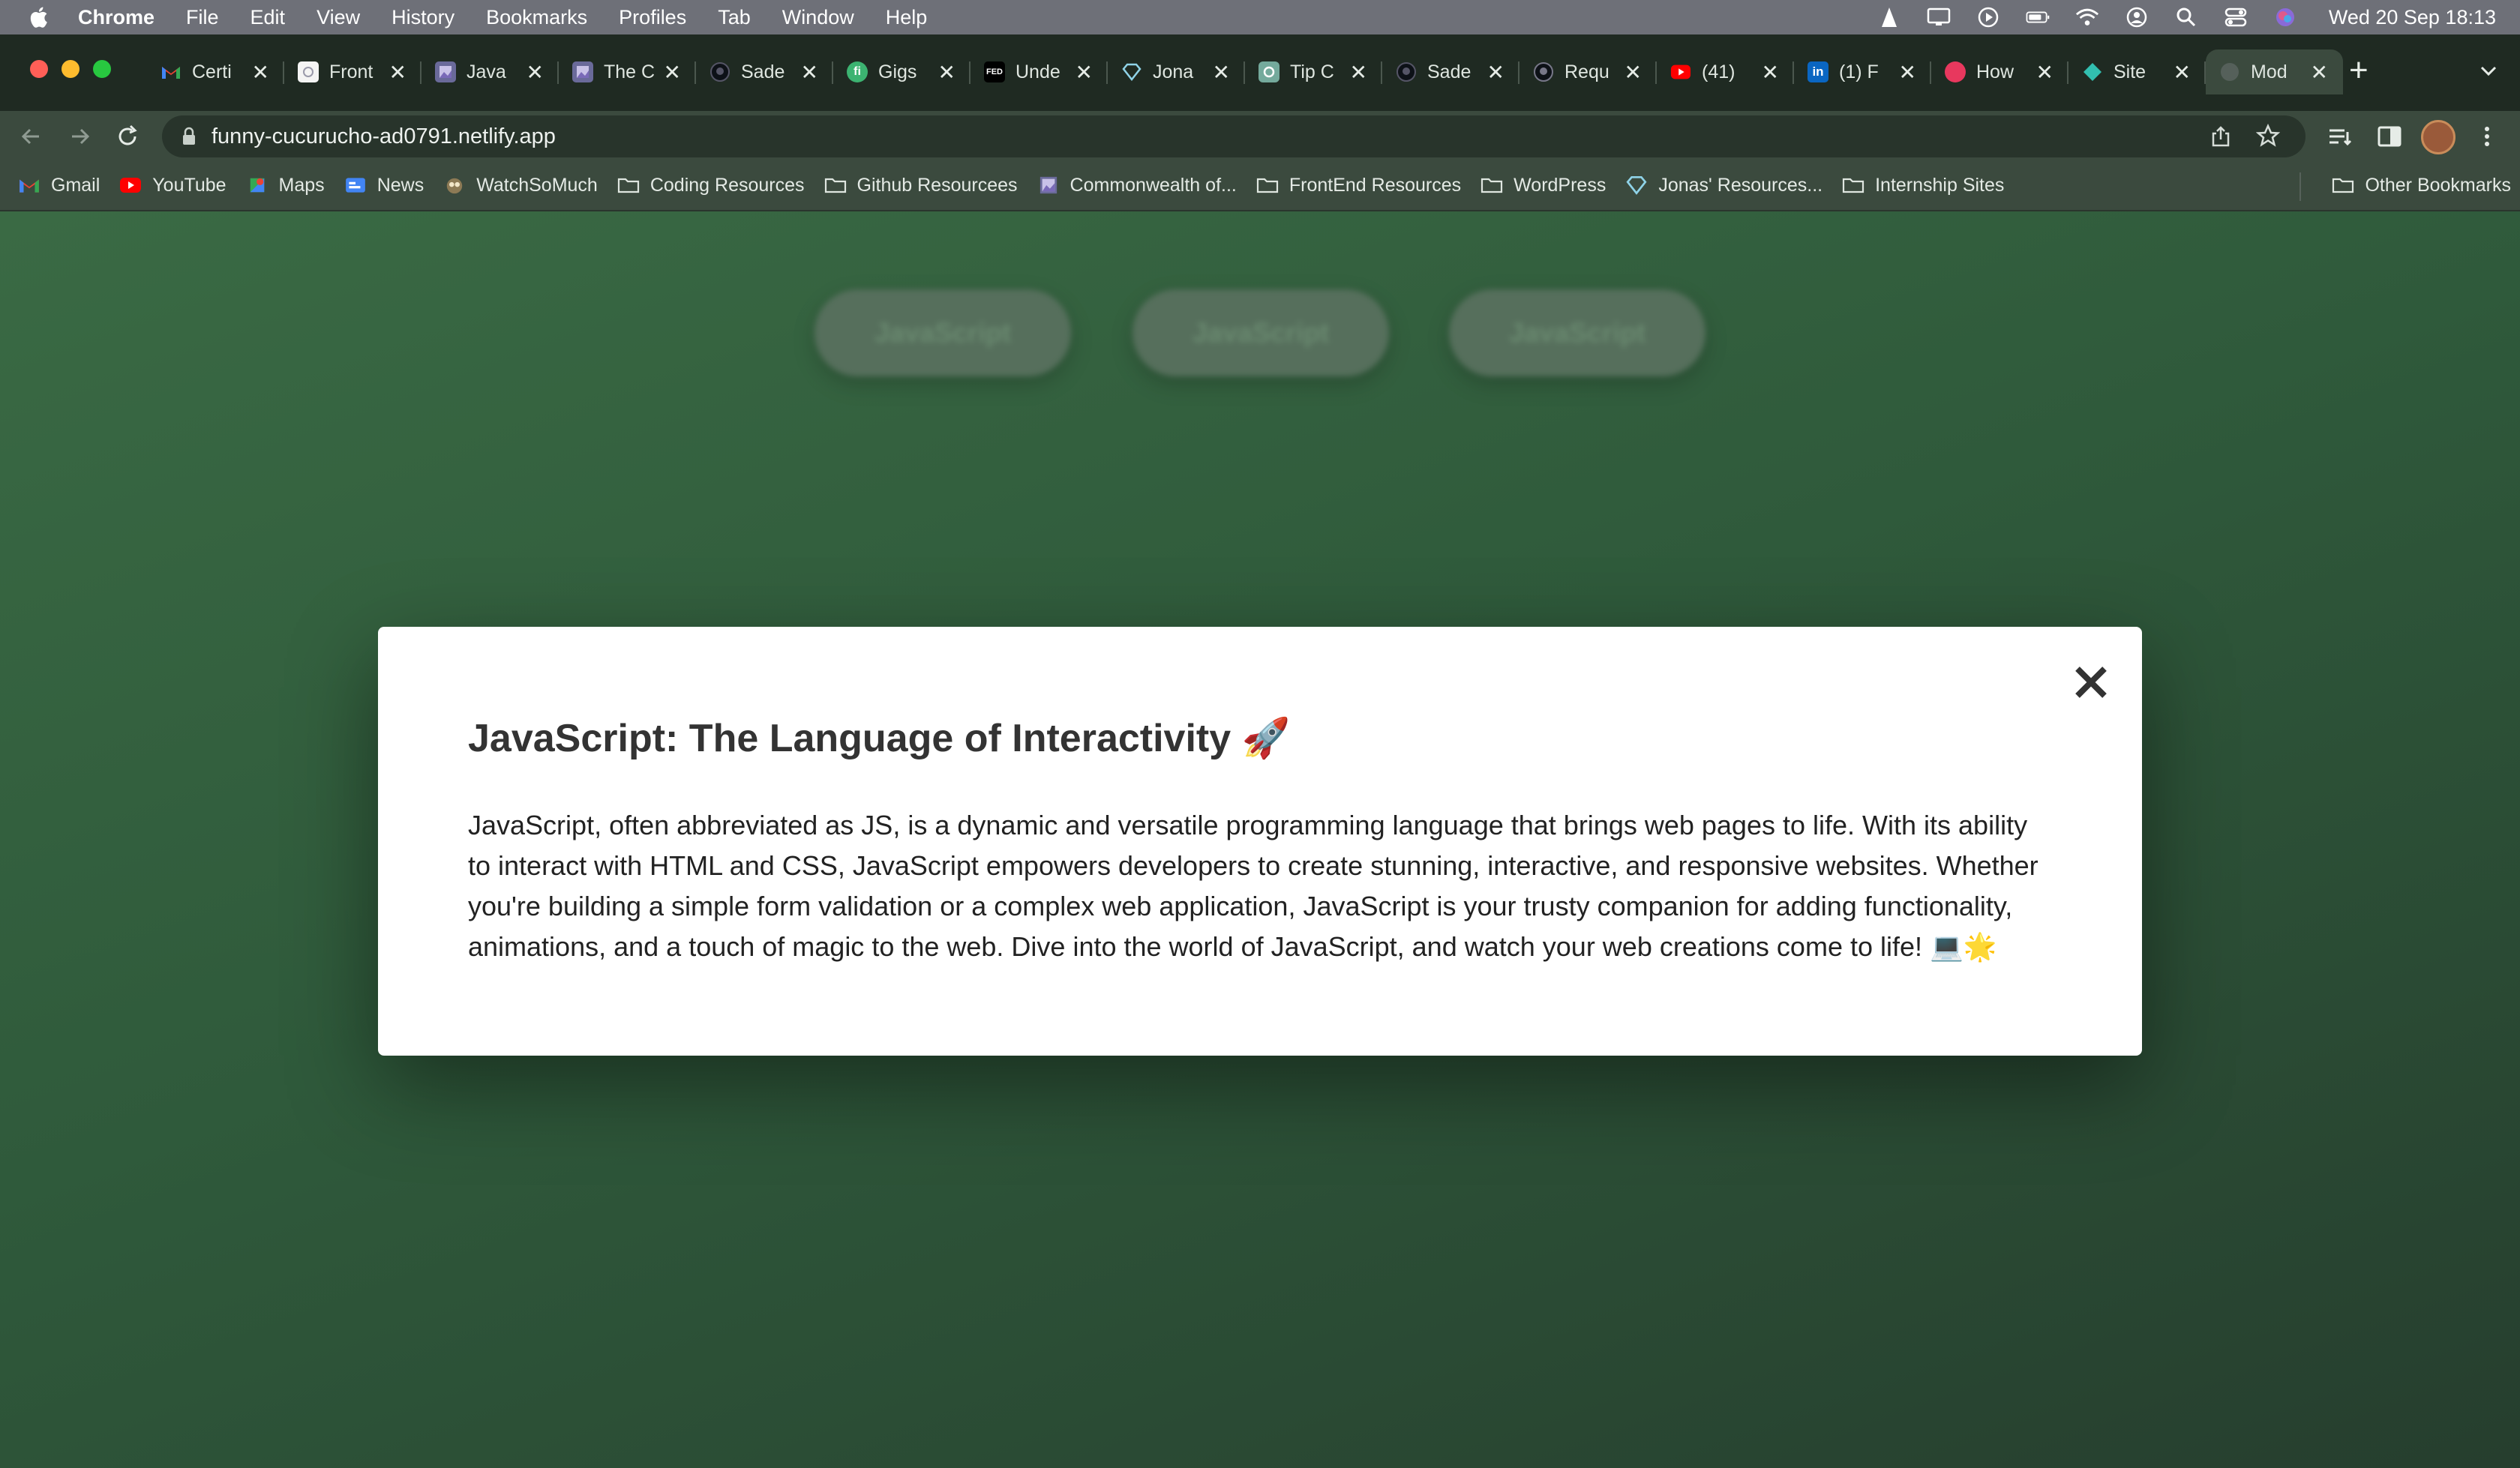 This screenshot has width=2520, height=1468. Describe the element at coordinates (71, 69) in the screenshot. I see `minimize-window-button` at that location.